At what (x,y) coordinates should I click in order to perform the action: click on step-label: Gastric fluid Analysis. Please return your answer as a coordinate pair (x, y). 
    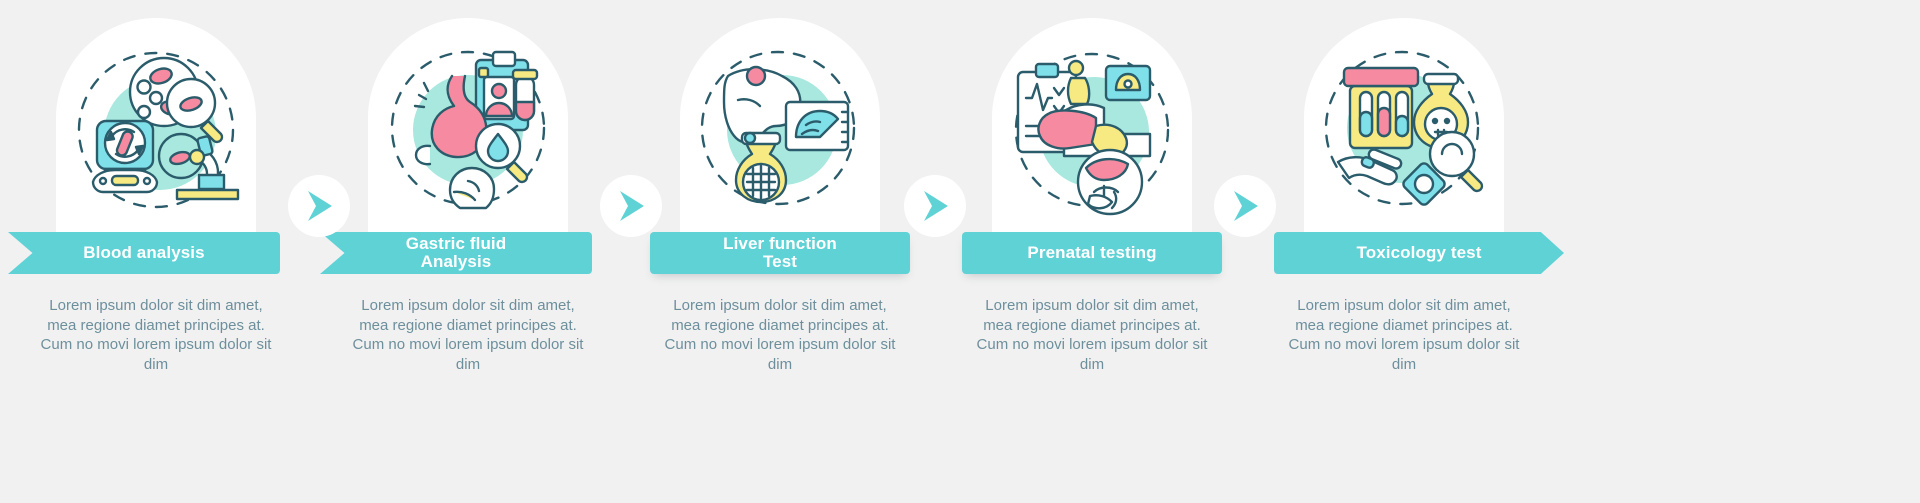
    Looking at the image, I should click on (456, 252).